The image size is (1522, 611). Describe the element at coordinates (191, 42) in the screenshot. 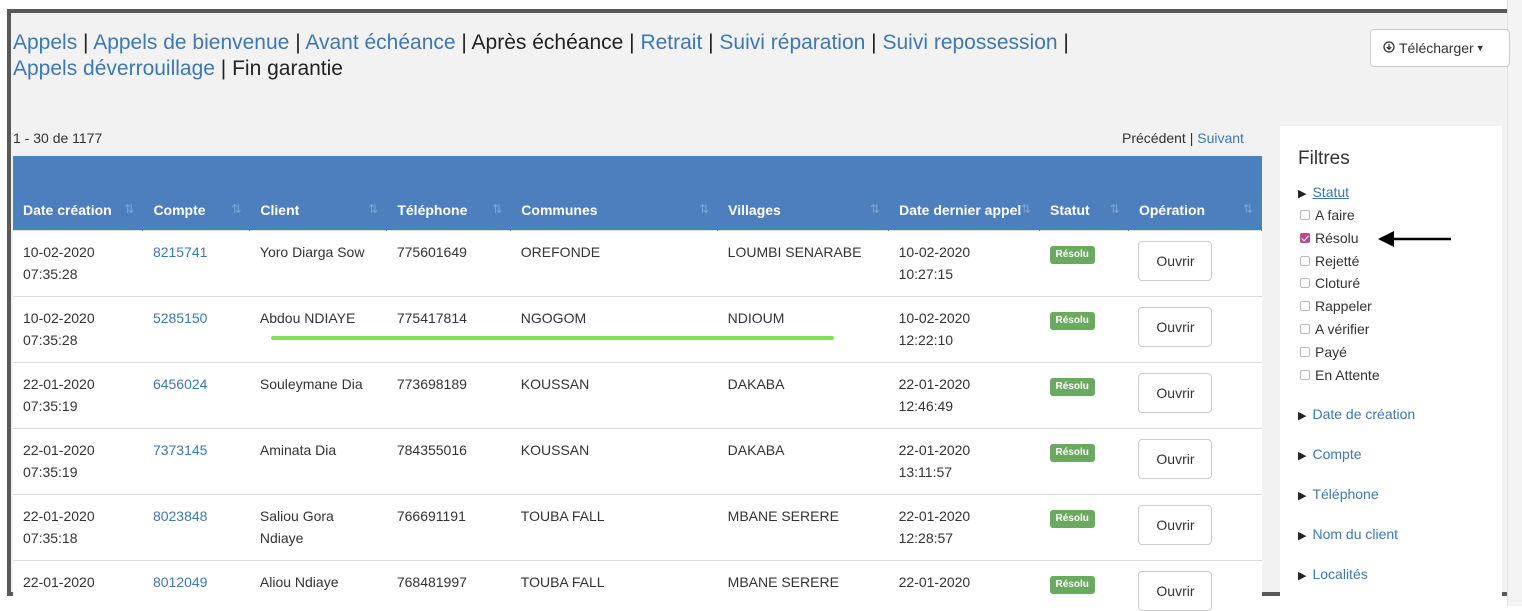

I see `nav-appels-bienvenue: Appels de bienvenue` at that location.